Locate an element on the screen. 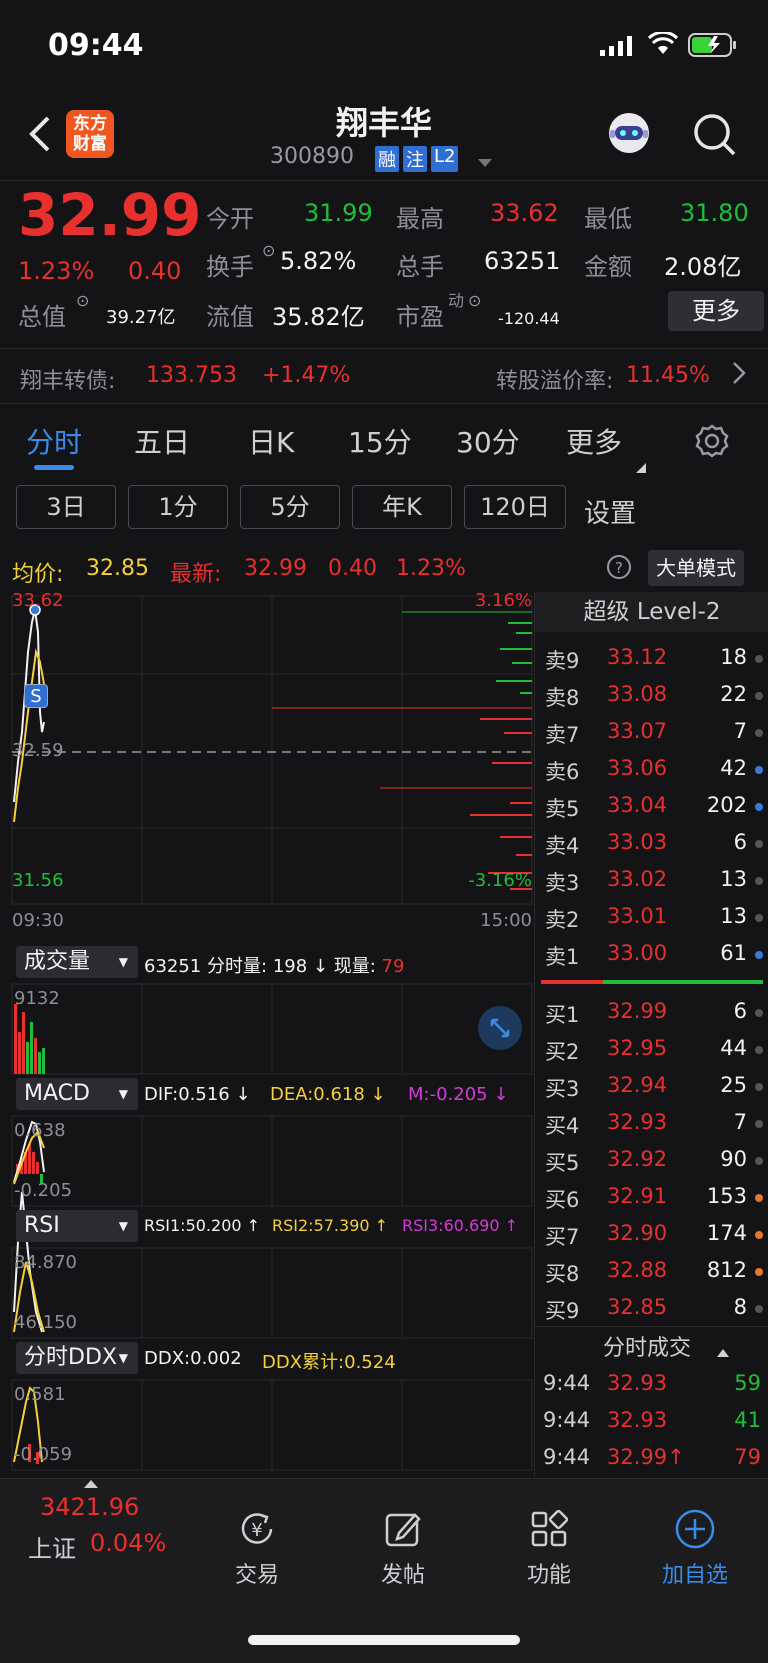 Image resolution: width=768 pixels, height=1663 pixels. trade-tab: ¥ 交易 is located at coordinates (257, 1548).